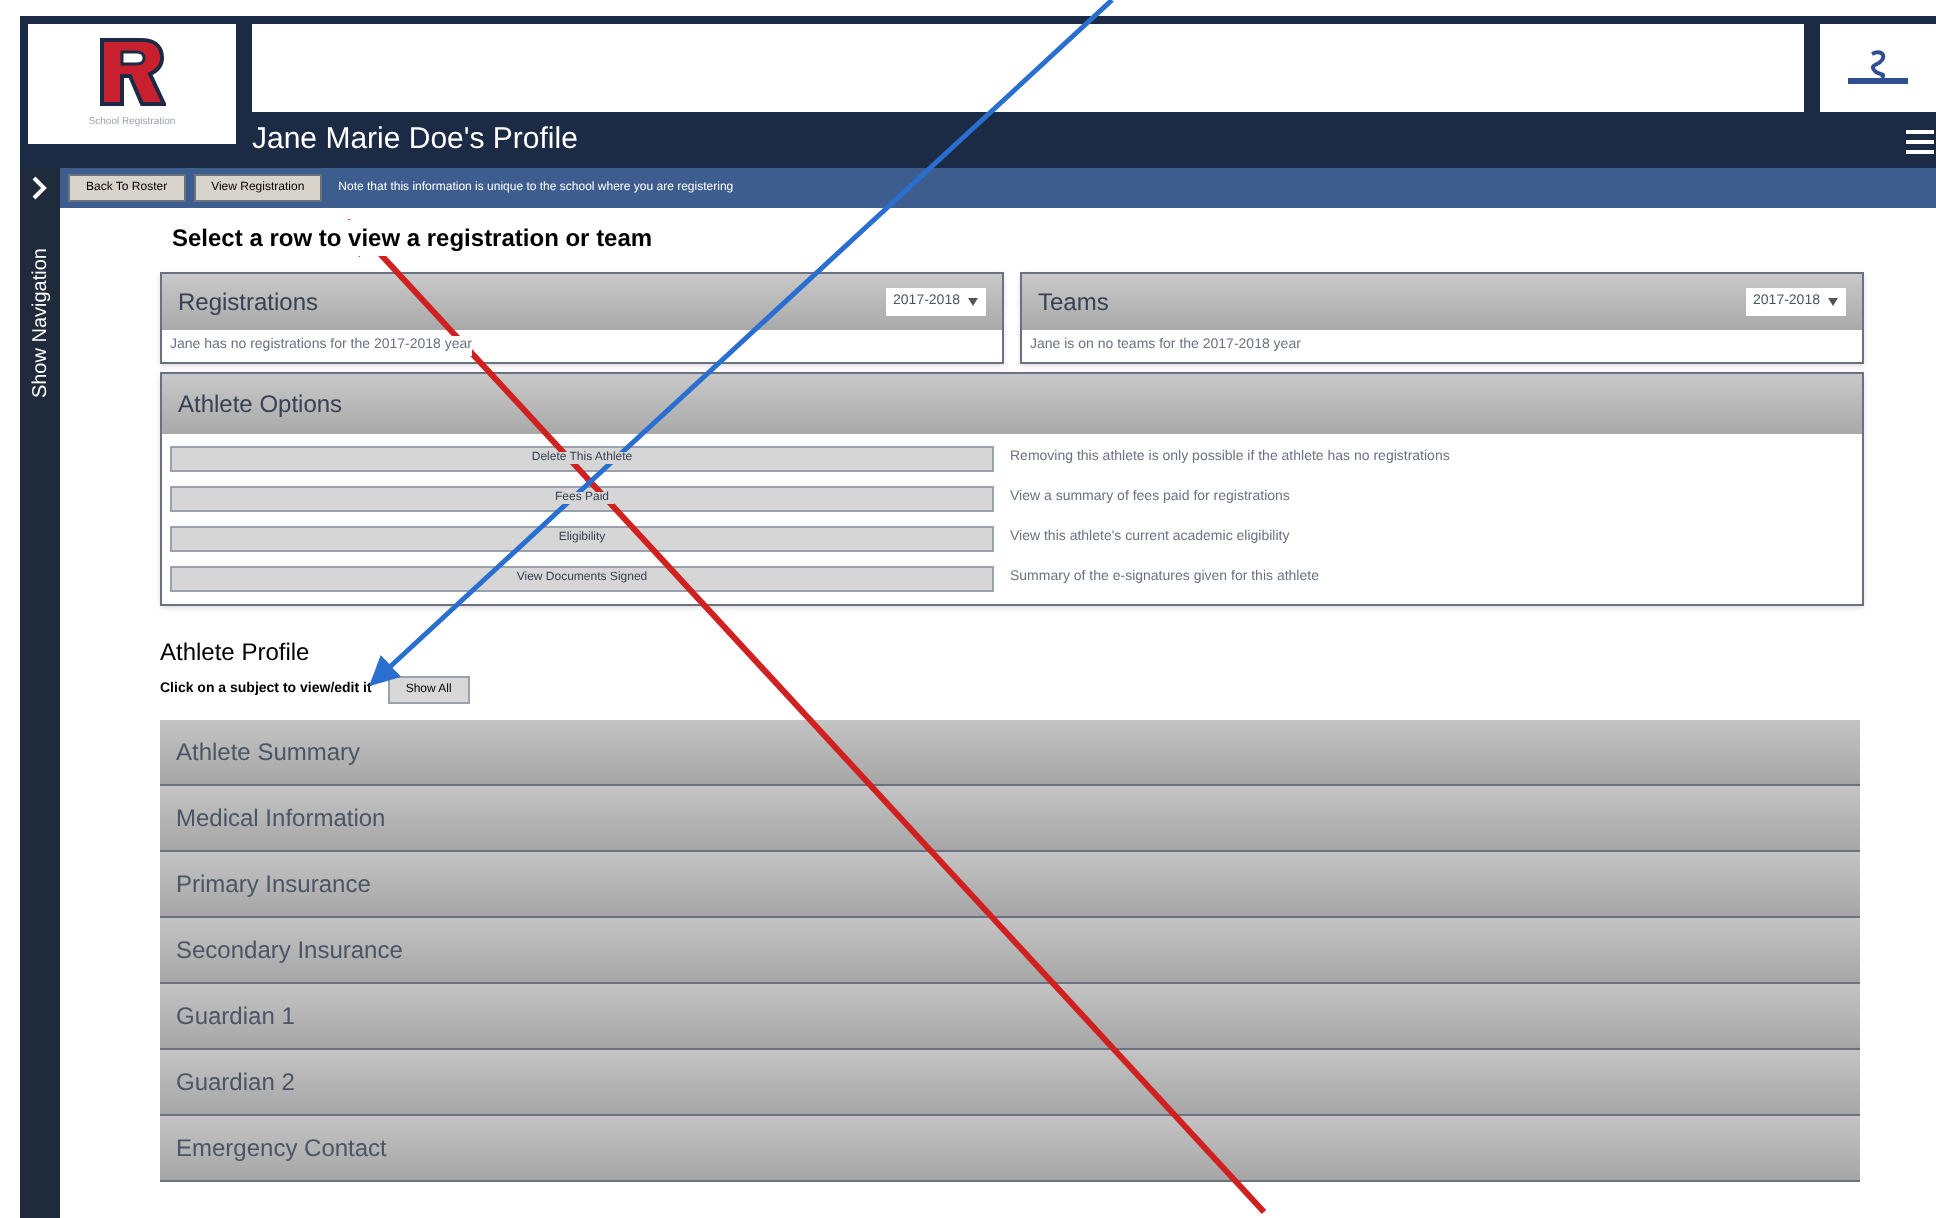 Image resolution: width=1936 pixels, height=1218 pixels. Describe the element at coordinates (248, 303) in the screenshot. I see `panel-title: Registrations` at that location.